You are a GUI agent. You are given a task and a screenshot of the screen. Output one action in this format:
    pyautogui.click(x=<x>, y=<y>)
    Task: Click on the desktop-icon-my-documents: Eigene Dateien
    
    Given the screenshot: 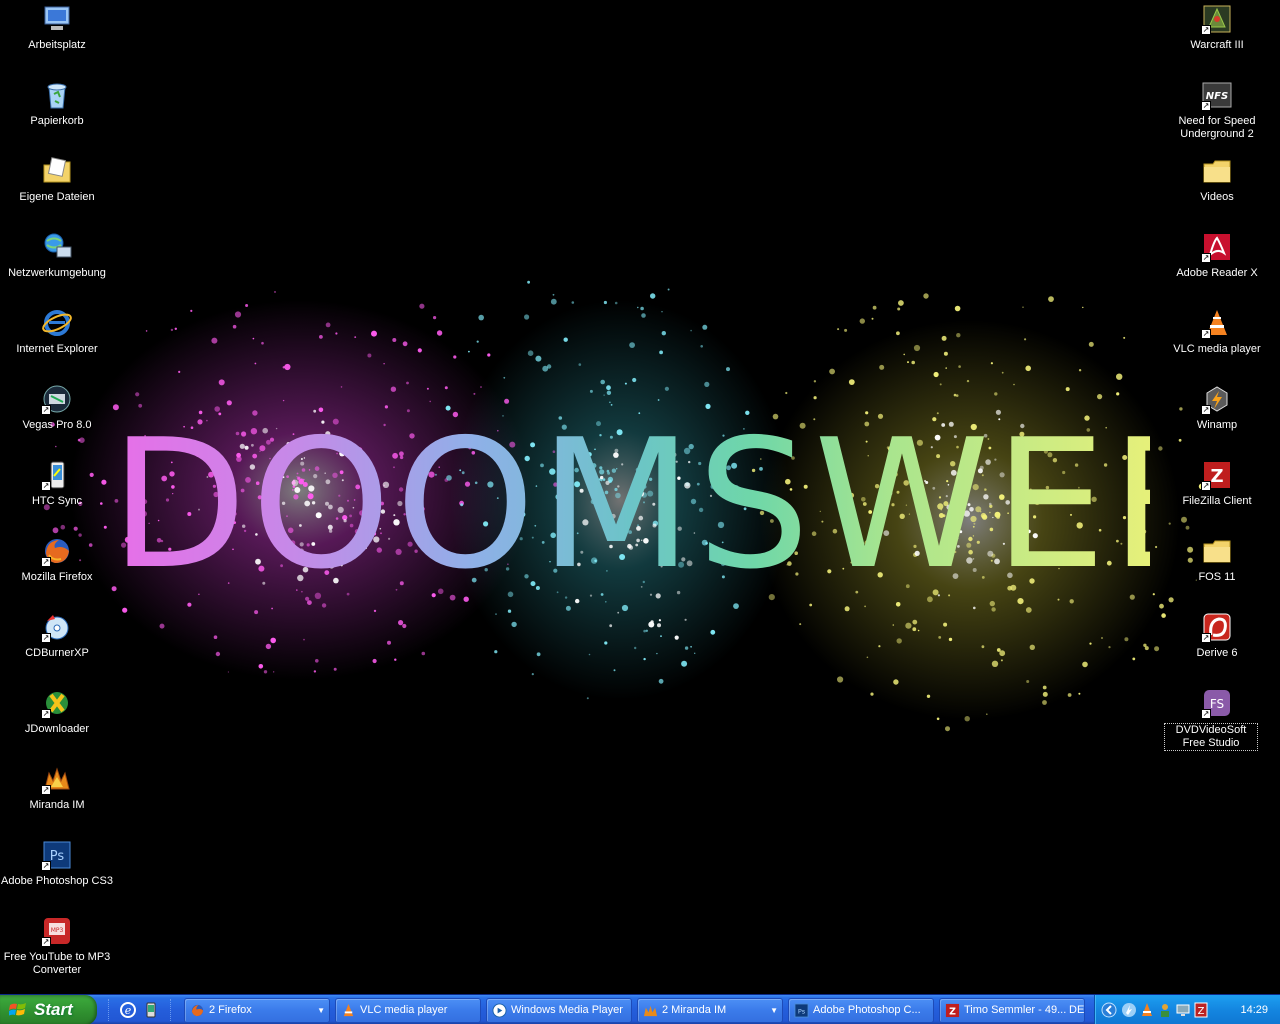 What is the action you would take?
    pyautogui.click(x=57, y=189)
    